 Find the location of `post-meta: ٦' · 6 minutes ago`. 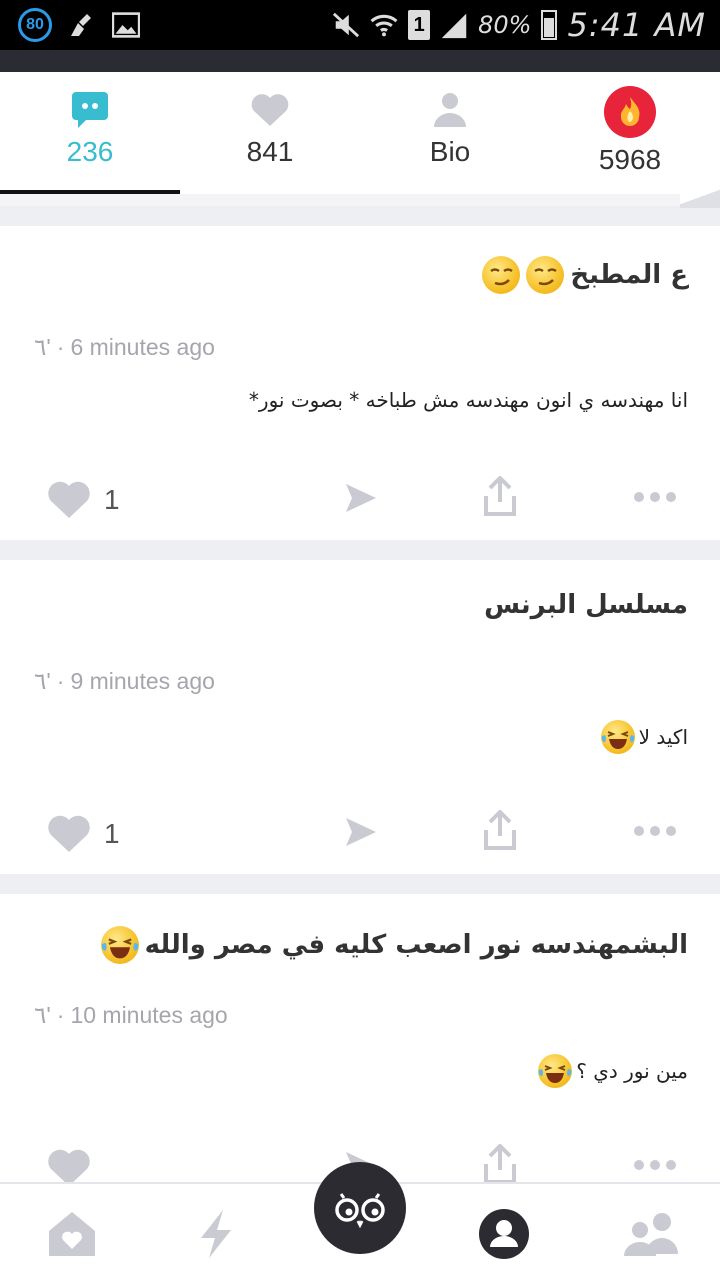

post-meta: ٦' · 6 minutes ago is located at coordinates (124, 347).